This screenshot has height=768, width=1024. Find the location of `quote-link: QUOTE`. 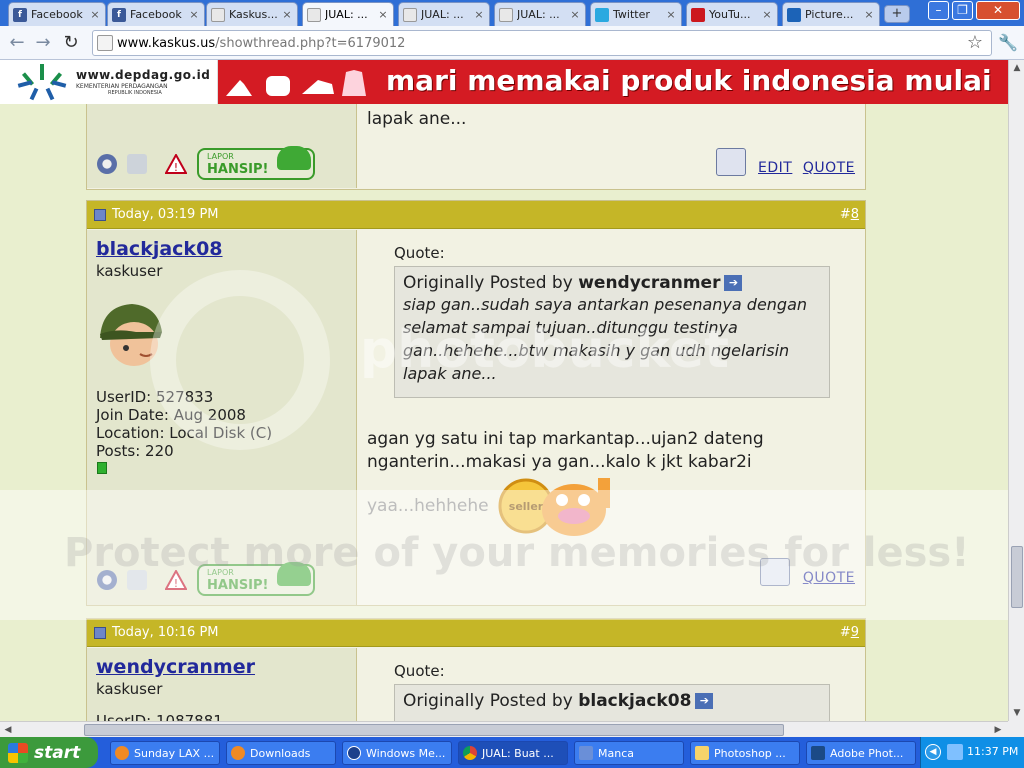

quote-link: QUOTE is located at coordinates (829, 168).